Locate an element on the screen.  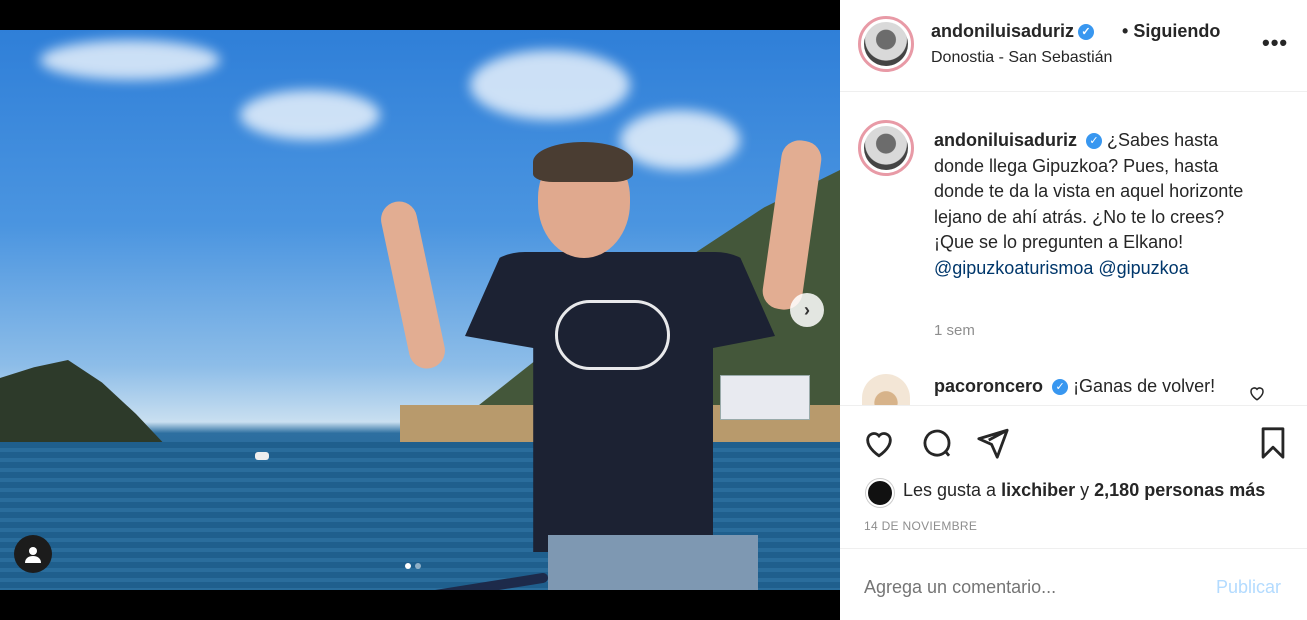
avatar is located at coordinates (886, 44).